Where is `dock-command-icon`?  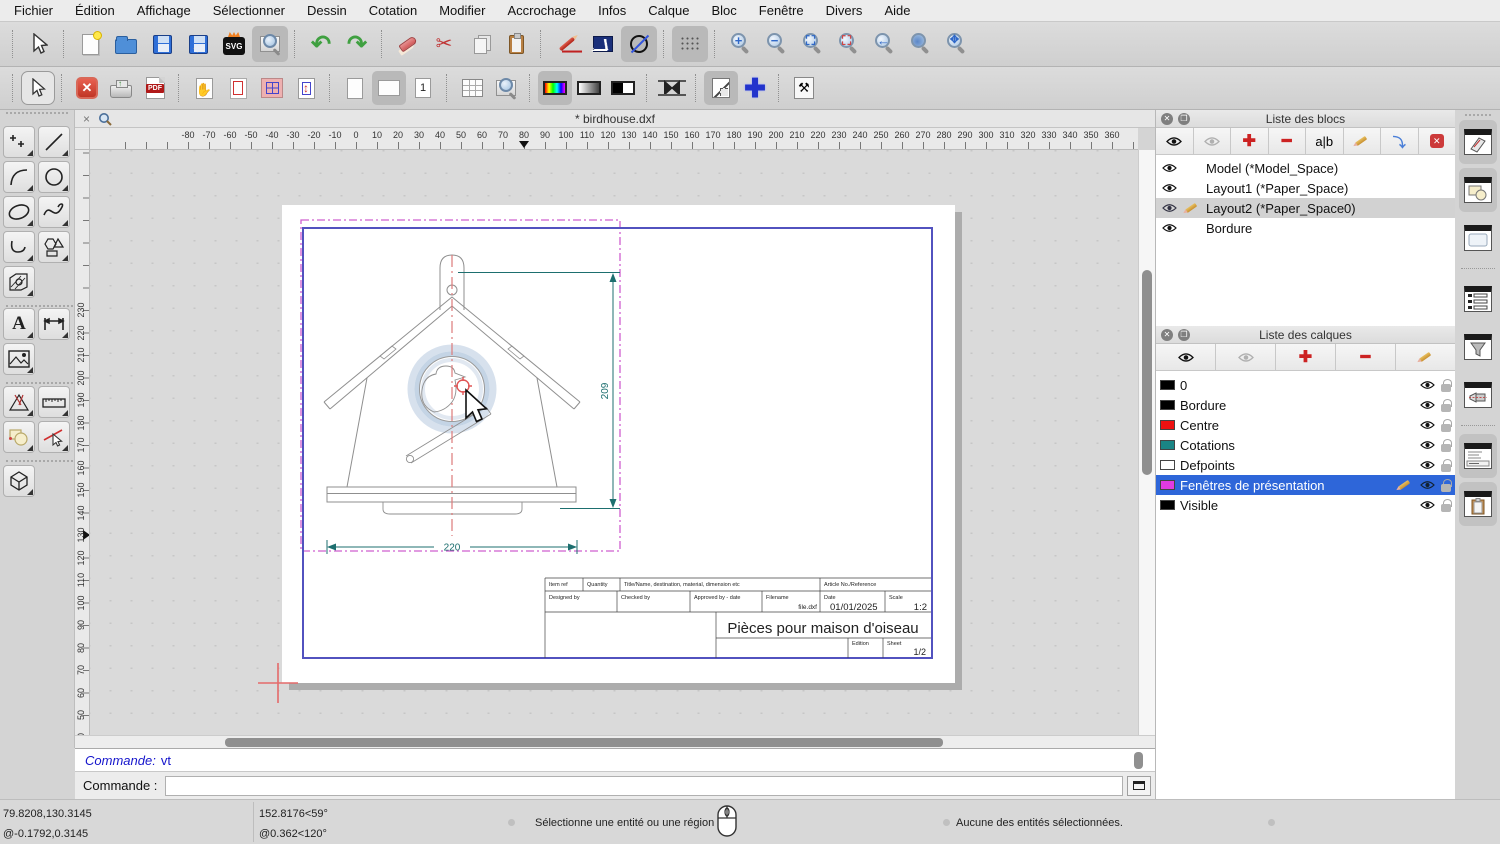 dock-command-icon is located at coordinates (1477, 456).